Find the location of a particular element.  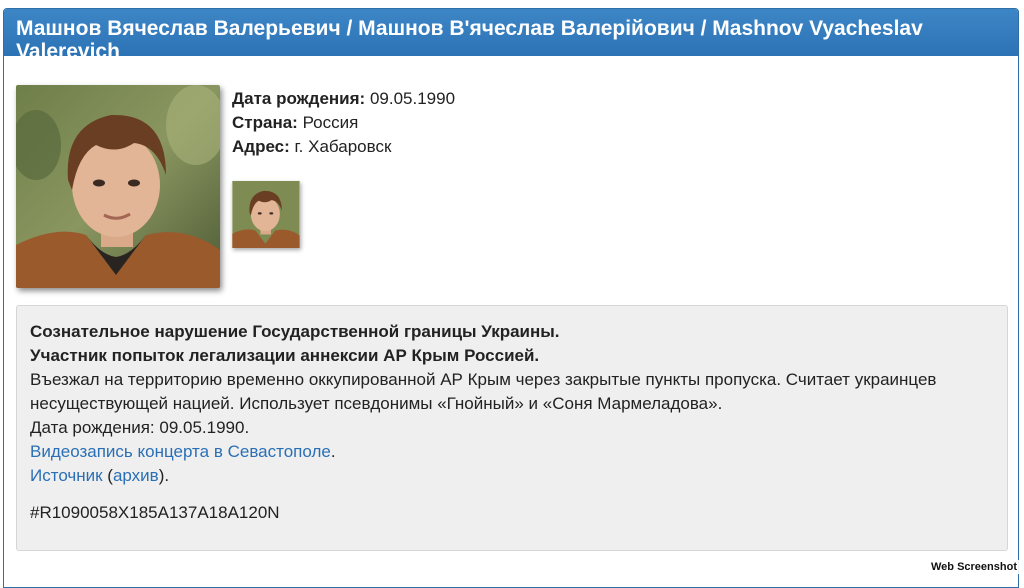

profile-thumbnail is located at coordinates (266, 214).